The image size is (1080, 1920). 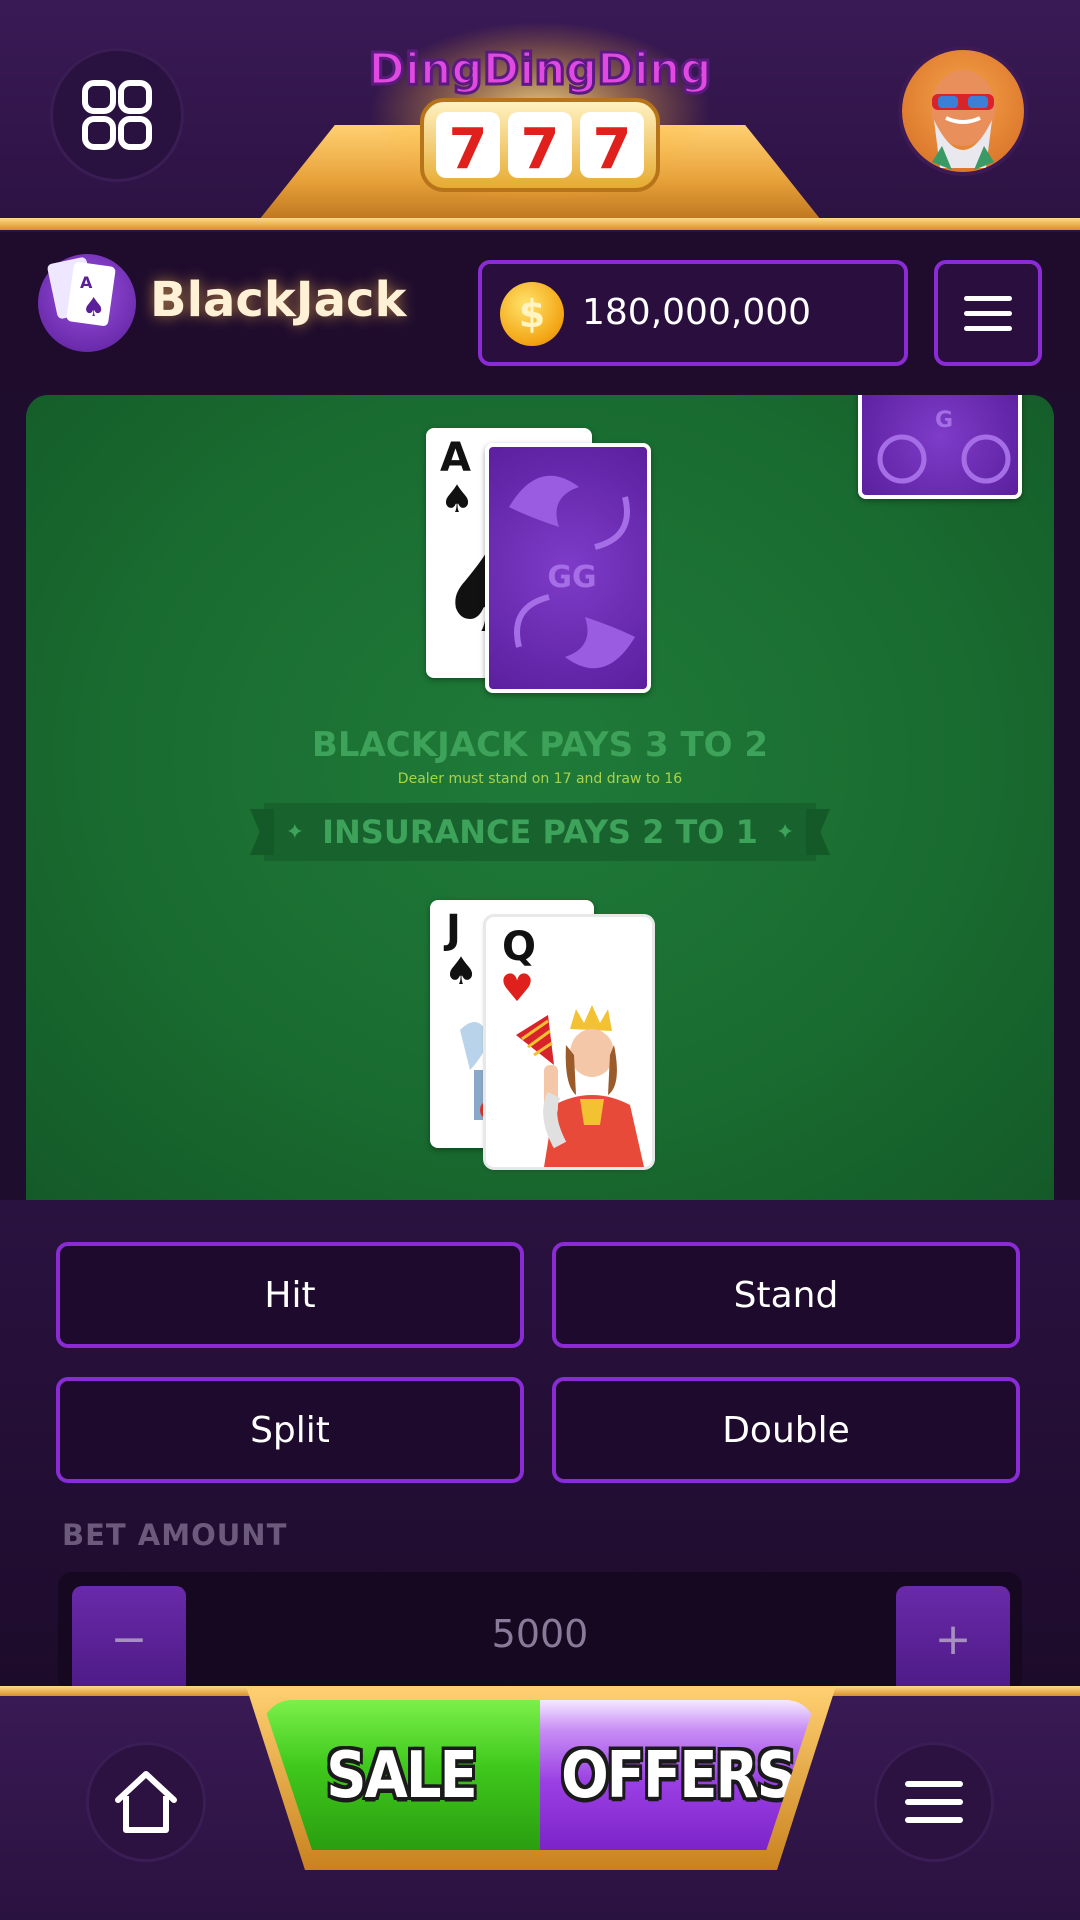 What do you see at coordinates (540, 1803) in the screenshot?
I see `bottom-nav: SALE OFFERS` at bounding box center [540, 1803].